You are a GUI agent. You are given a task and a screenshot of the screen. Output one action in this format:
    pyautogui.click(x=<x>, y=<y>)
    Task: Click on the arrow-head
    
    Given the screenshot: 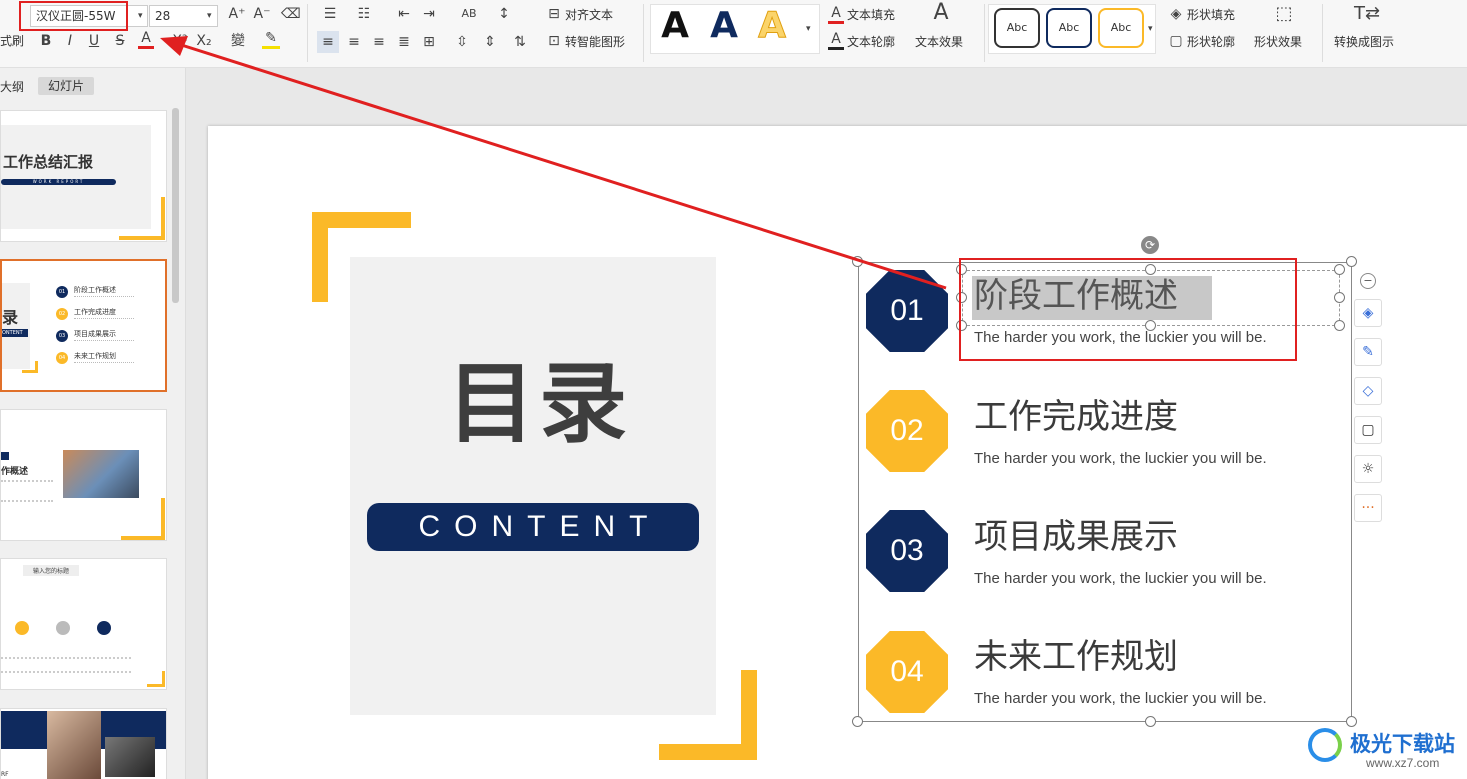 What is the action you would take?
    pyautogui.click(x=174, y=46)
    